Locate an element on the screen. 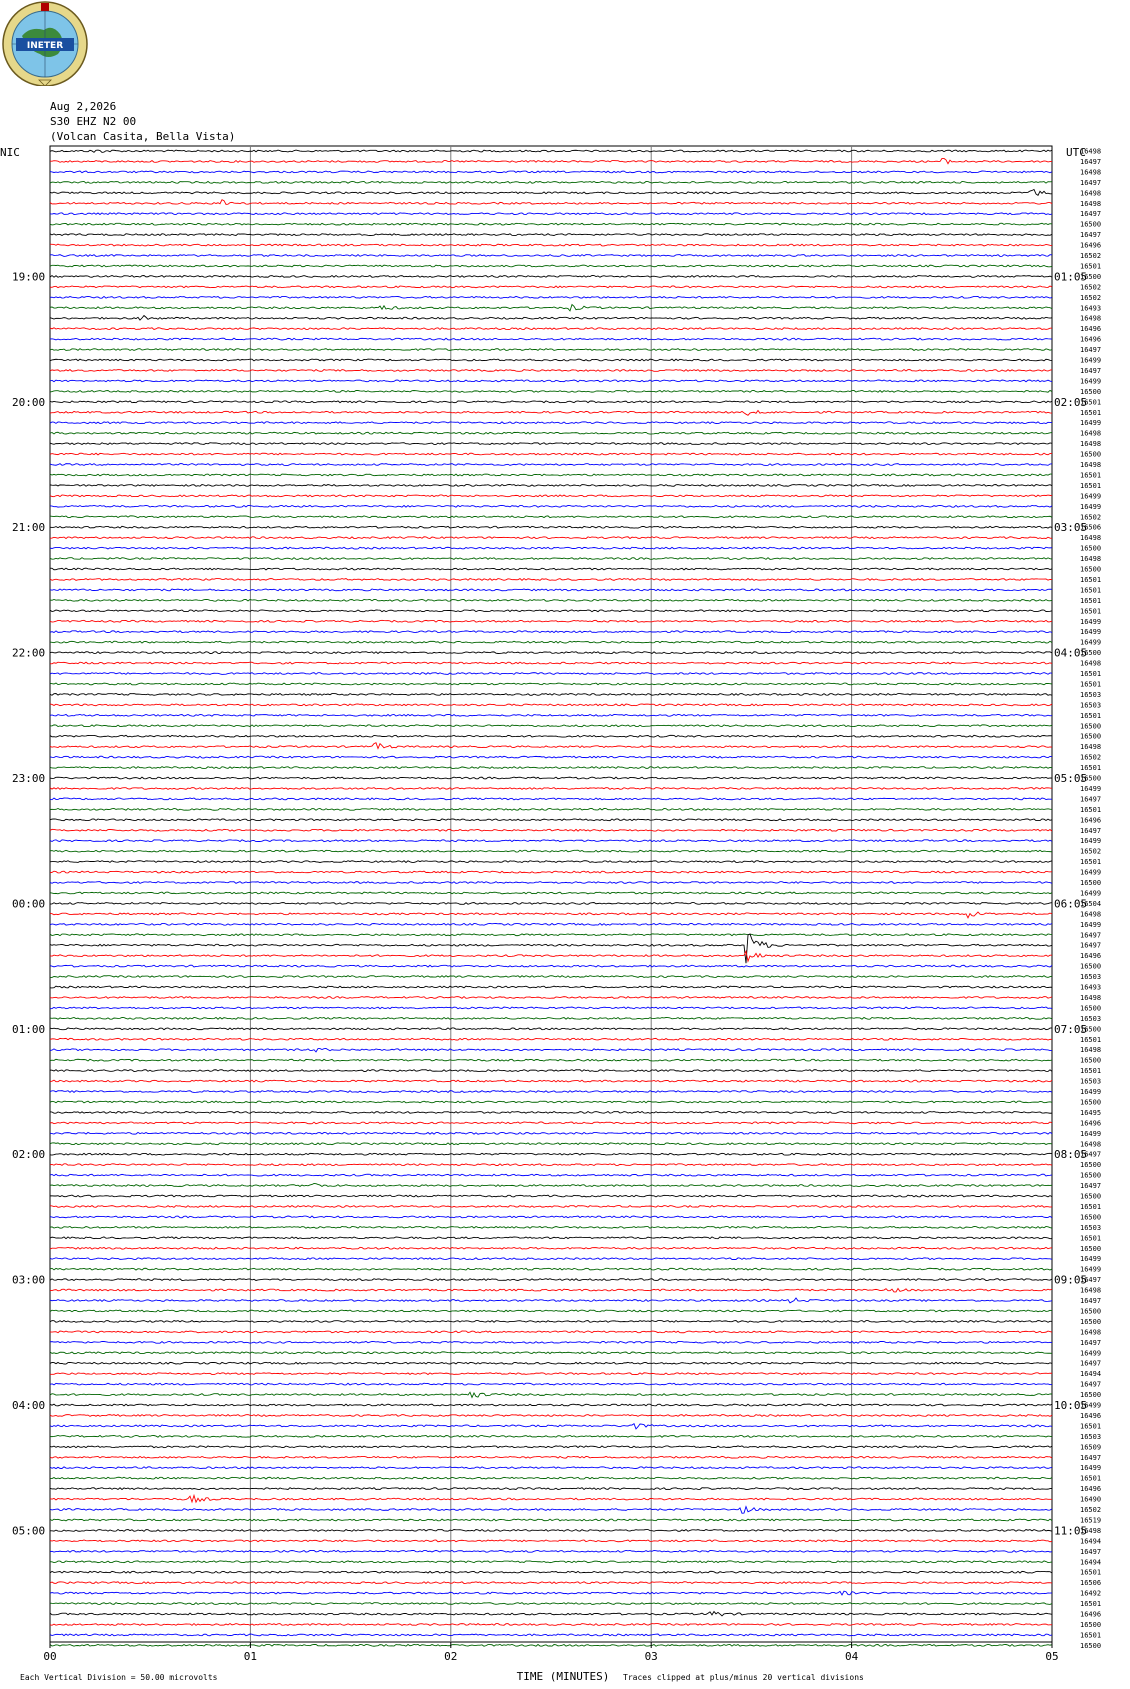  left-hour-label: 23:00 is located at coordinates (28, 778).